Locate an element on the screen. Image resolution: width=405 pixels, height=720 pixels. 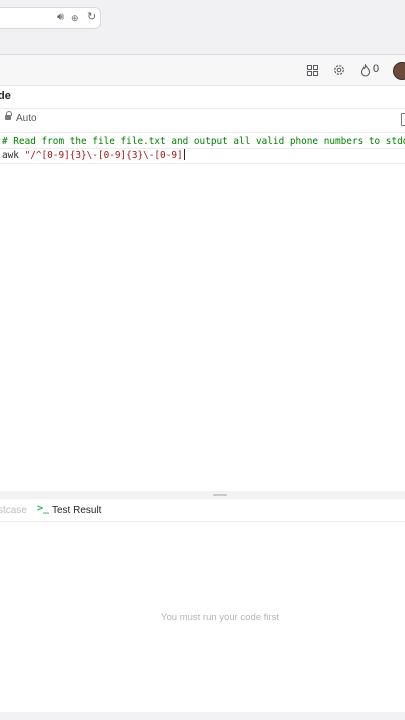
gear-icon is located at coordinates (339, 70).